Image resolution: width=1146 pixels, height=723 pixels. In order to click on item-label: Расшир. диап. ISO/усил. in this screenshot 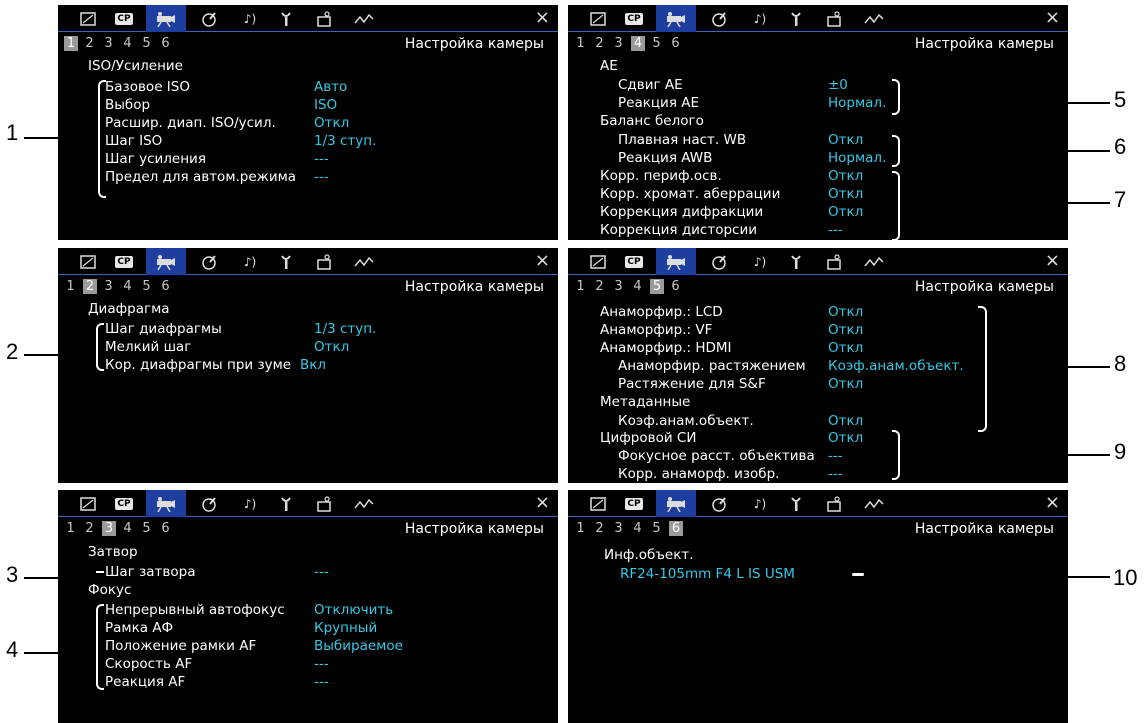, I will do `click(190, 123)`.